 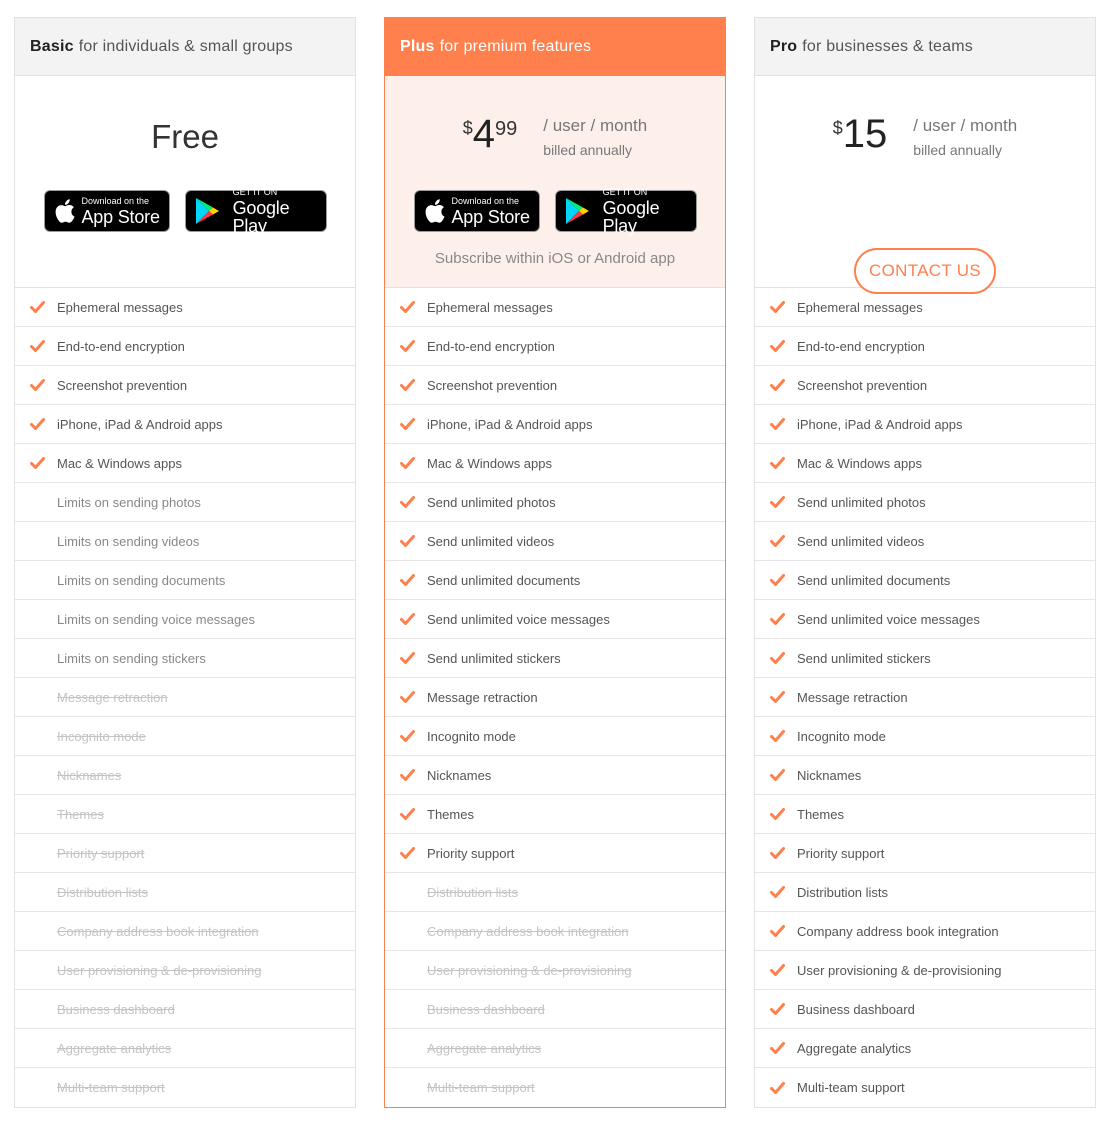 What do you see at coordinates (555, 619) in the screenshot?
I see `feature-row: Send unlimited voice messages` at bounding box center [555, 619].